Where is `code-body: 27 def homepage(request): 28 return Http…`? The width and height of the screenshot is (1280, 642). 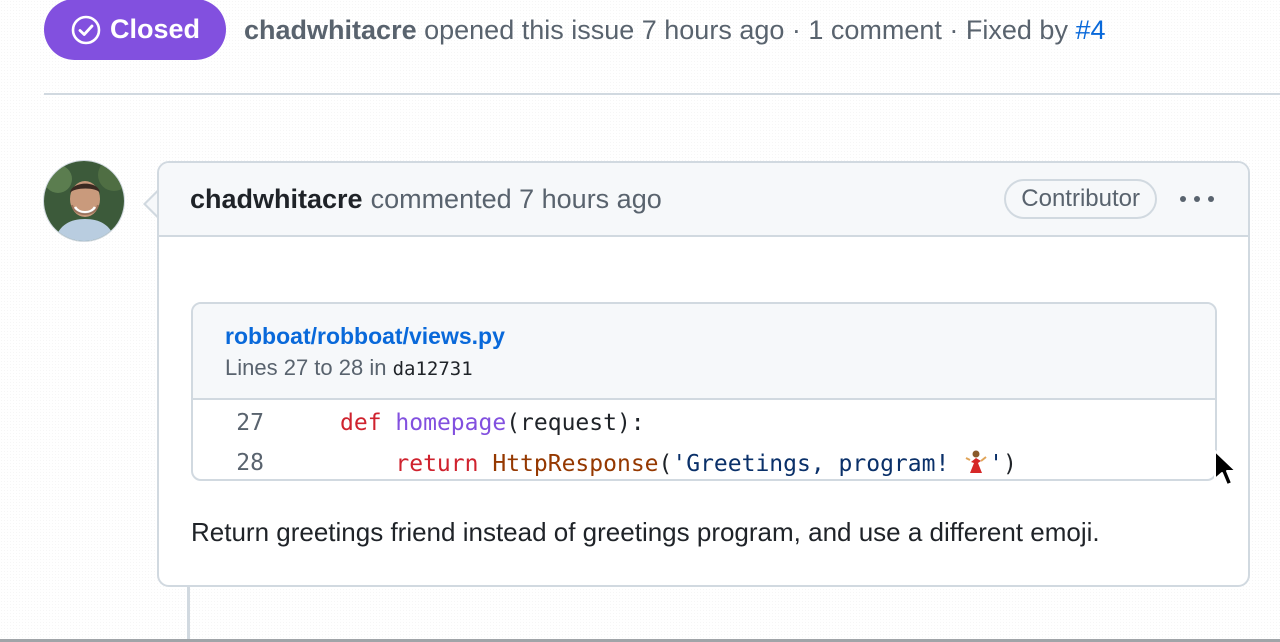
code-body: 27 def homepage(request): 28 return Http… is located at coordinates (704, 439).